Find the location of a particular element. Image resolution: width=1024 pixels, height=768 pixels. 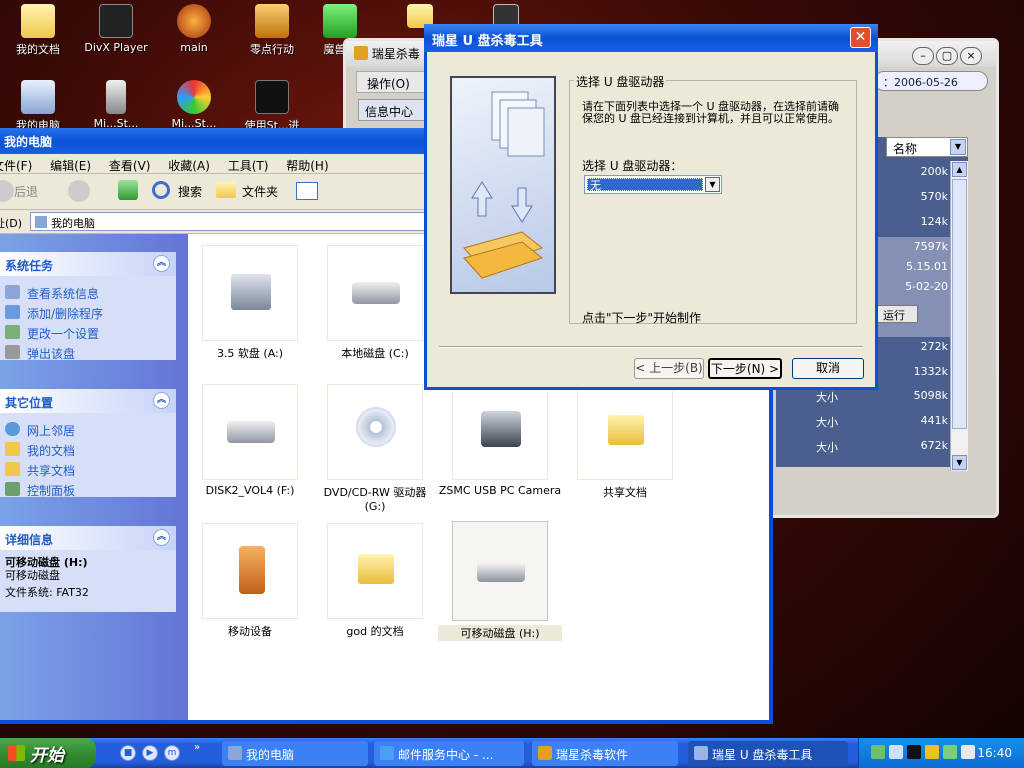

desktop-icon-steam: 使用St...进 is located at coordinates (272, 106).